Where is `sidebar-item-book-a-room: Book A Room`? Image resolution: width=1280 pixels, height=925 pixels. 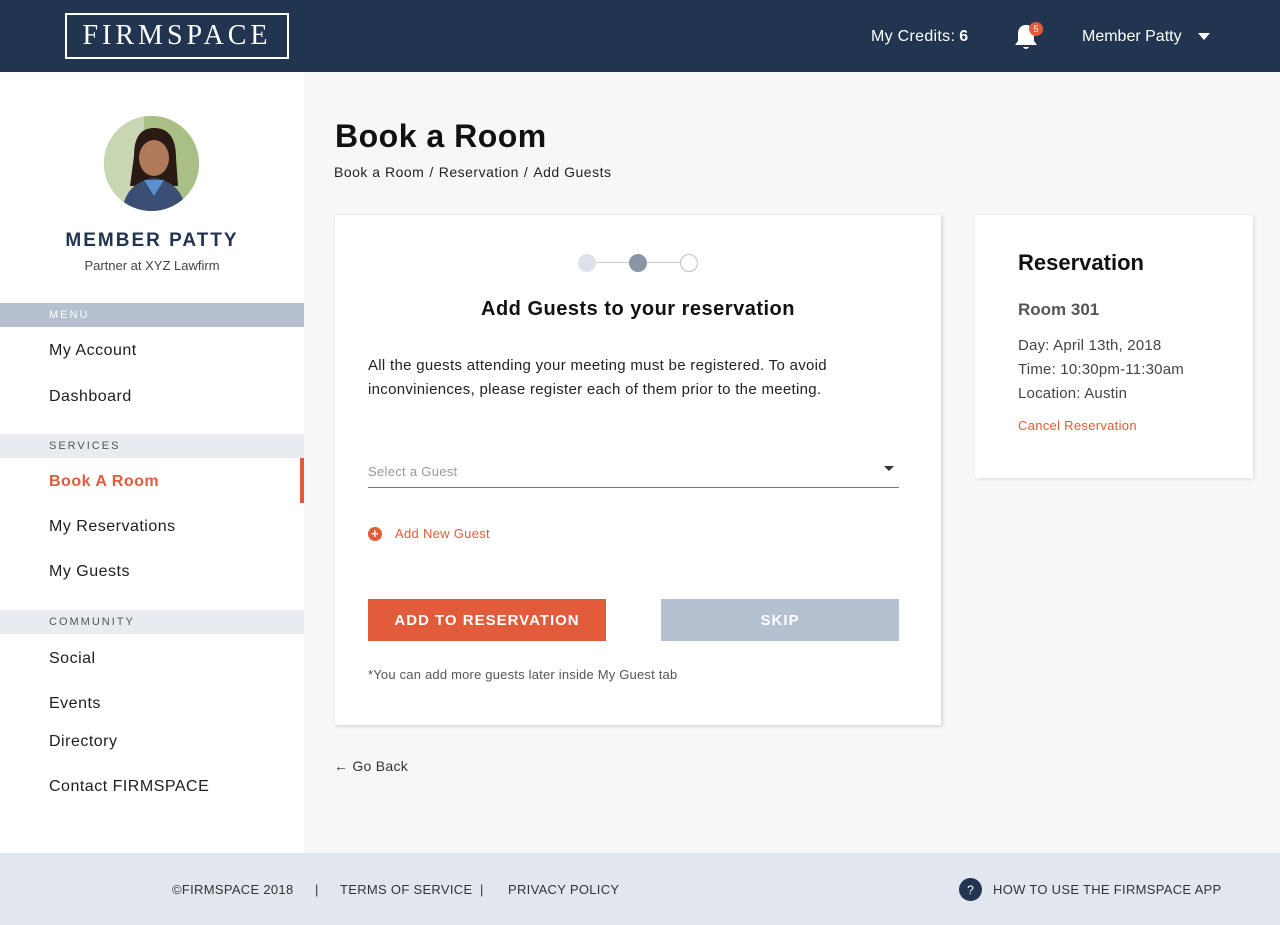 sidebar-item-book-a-room: Book A Room is located at coordinates (104, 482).